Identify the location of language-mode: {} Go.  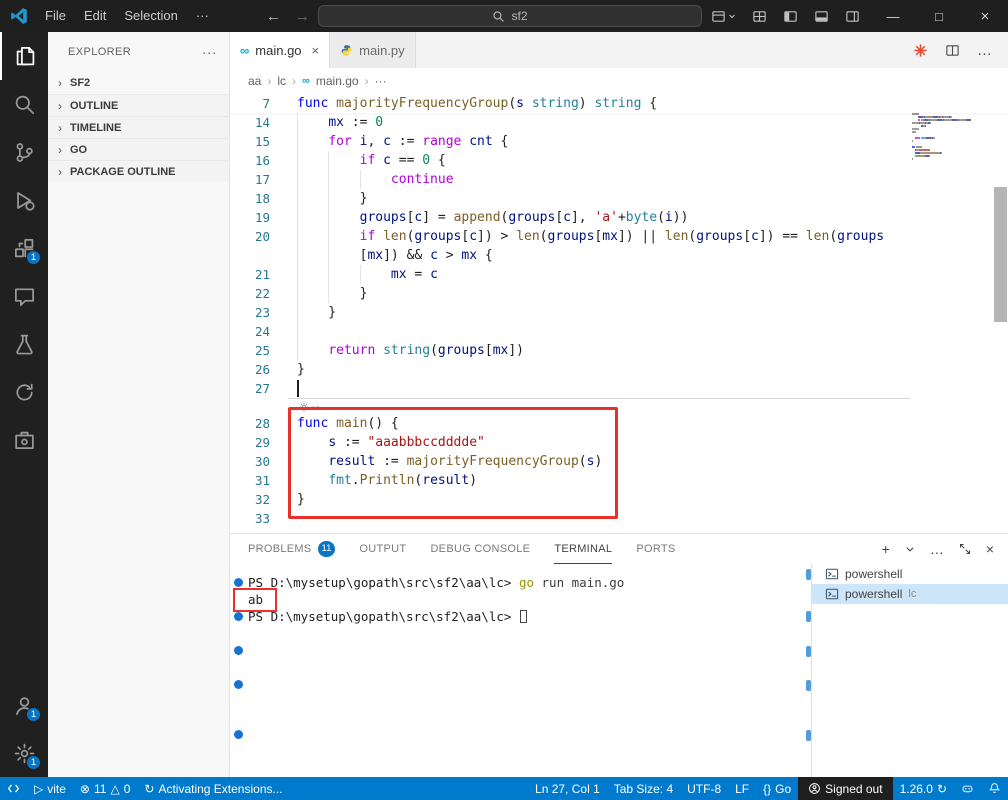
(777, 788).